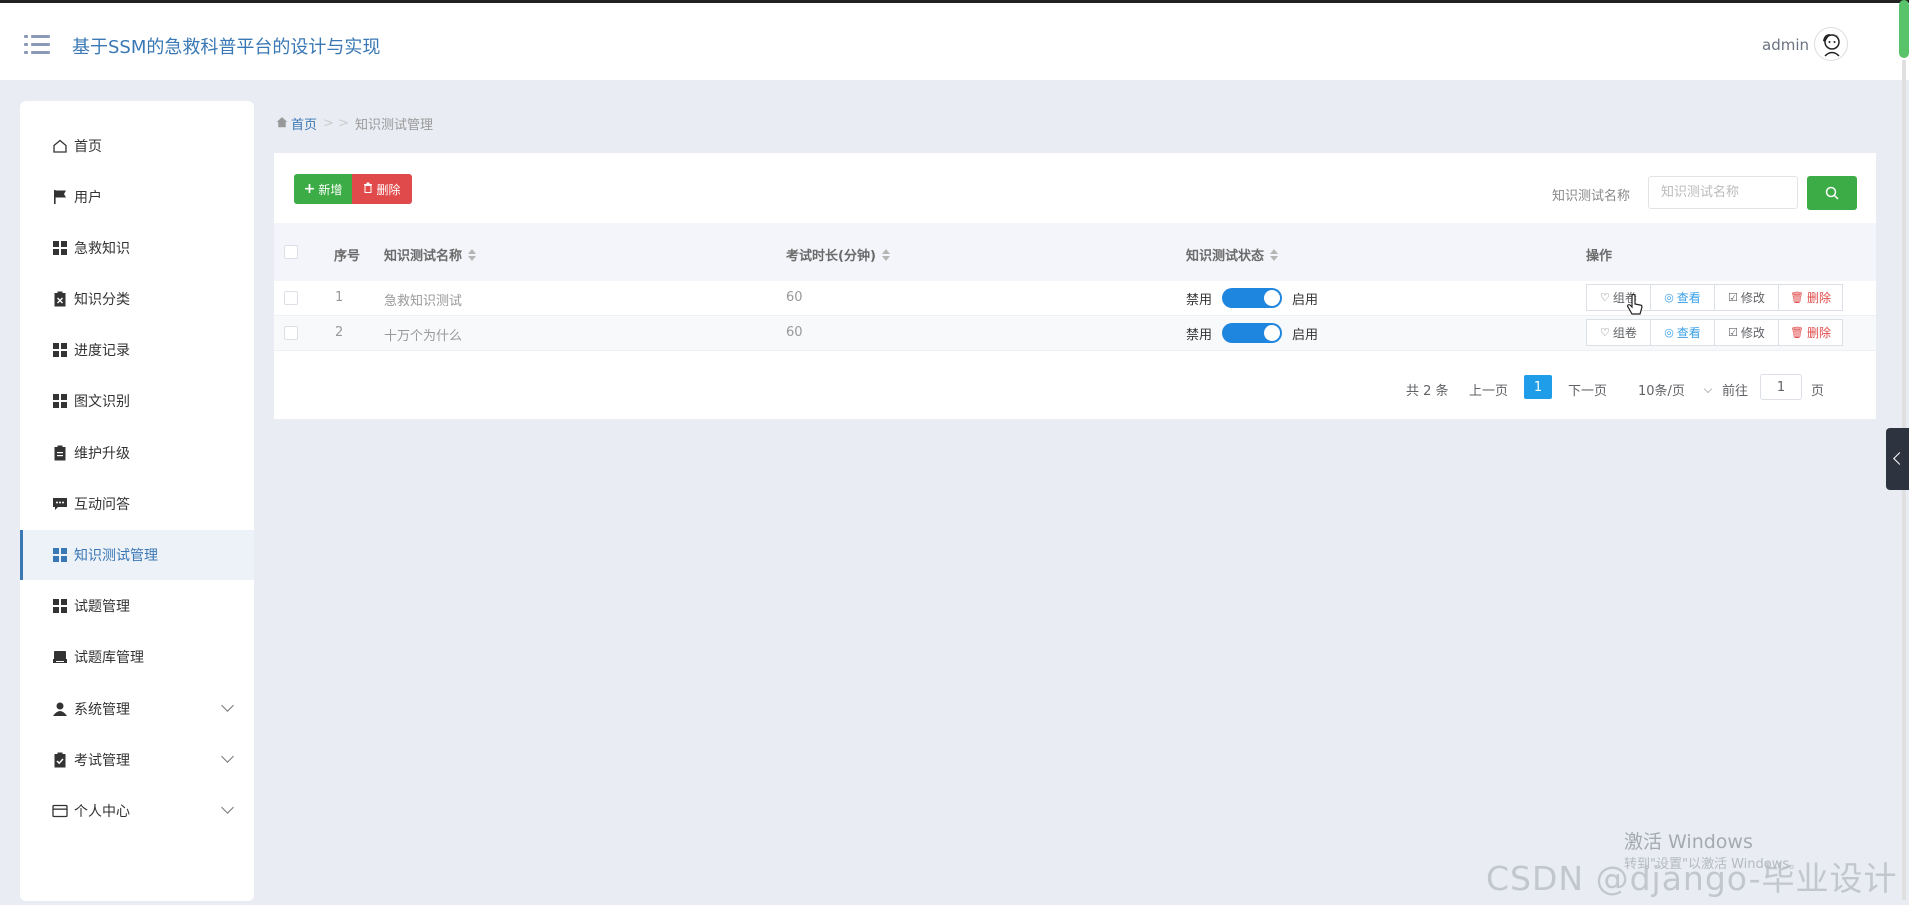  I want to click on flag-icon, so click(60, 197).